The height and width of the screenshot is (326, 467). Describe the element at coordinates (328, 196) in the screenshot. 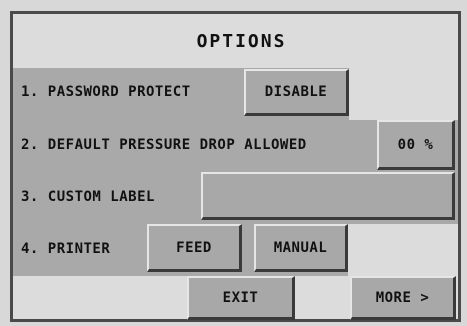

I see `custom-label-field` at that location.